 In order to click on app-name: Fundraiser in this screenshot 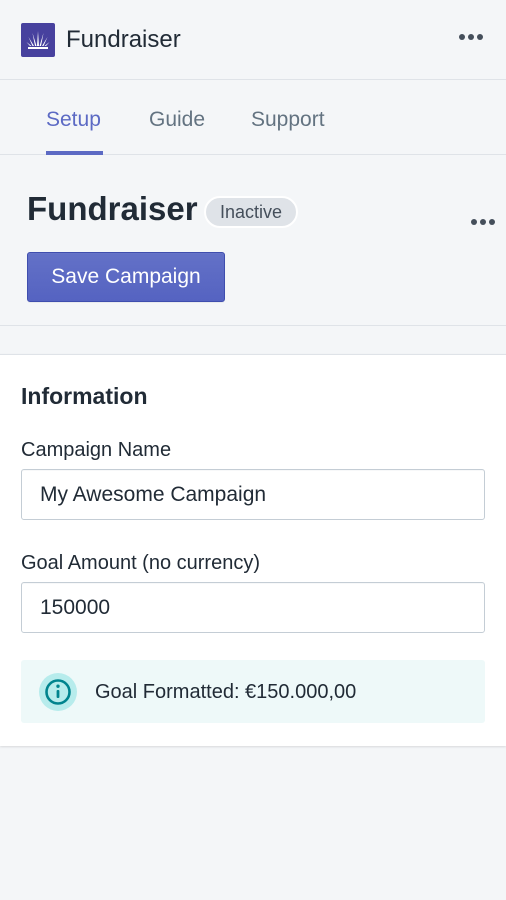, I will do `click(123, 39)`.